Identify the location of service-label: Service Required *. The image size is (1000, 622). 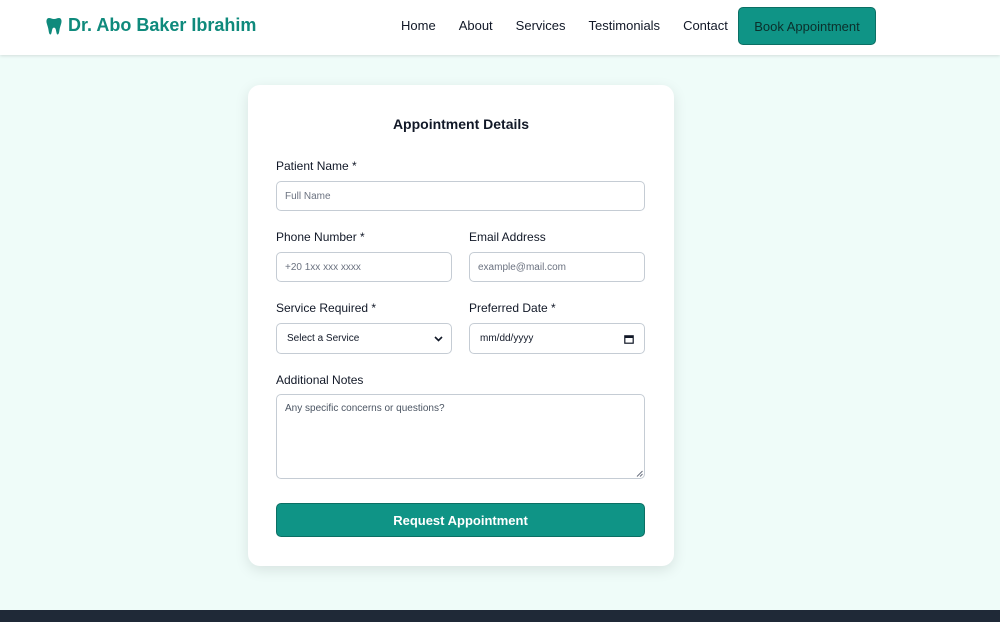
(326, 308).